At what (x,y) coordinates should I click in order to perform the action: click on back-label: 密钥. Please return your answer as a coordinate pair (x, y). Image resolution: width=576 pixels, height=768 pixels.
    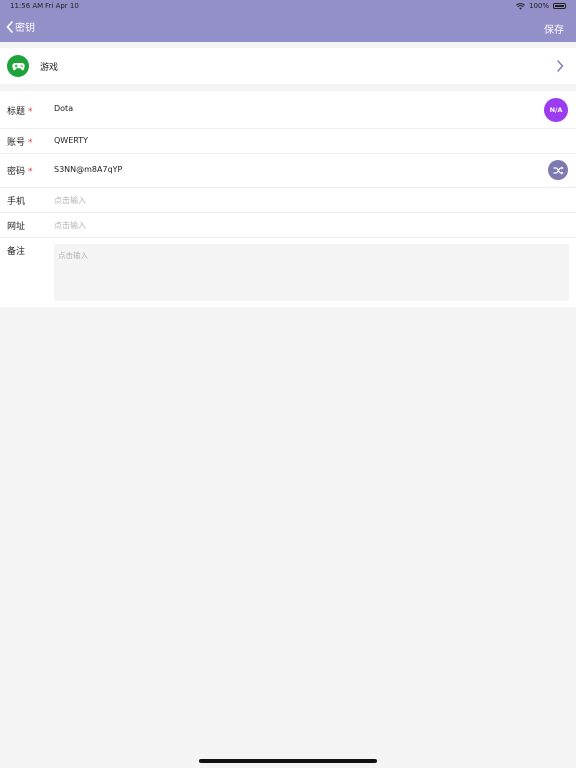
    Looking at the image, I should click on (25, 28).